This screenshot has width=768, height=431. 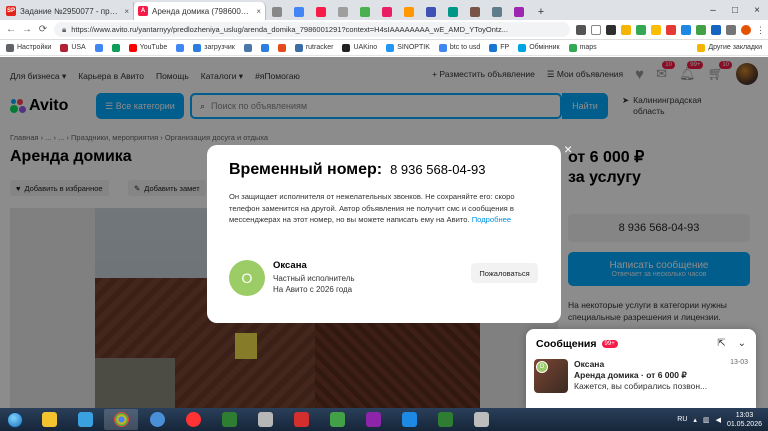 What do you see at coordinates (731, 343) in the screenshot?
I see `messages-widget-controls: ⇱ ⌄` at bounding box center [731, 343].